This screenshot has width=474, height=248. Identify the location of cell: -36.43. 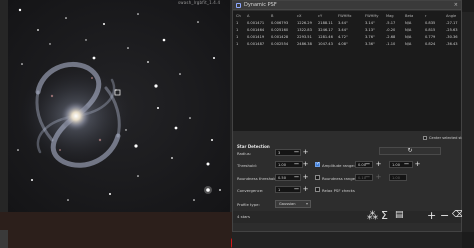
(452, 44).